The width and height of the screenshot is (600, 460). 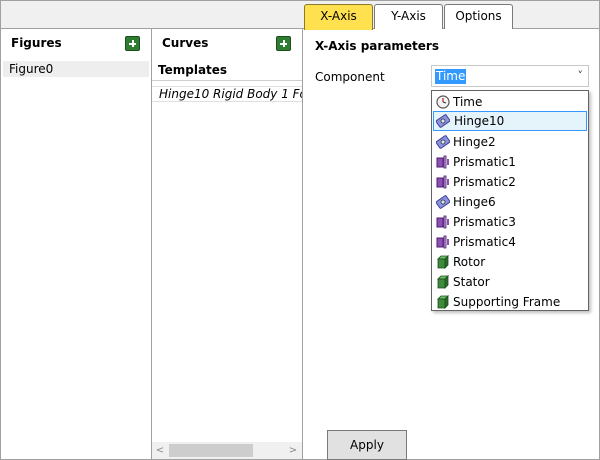 What do you see at coordinates (484, 182) in the screenshot?
I see `dropdown-option-label: Prismatic2` at bounding box center [484, 182].